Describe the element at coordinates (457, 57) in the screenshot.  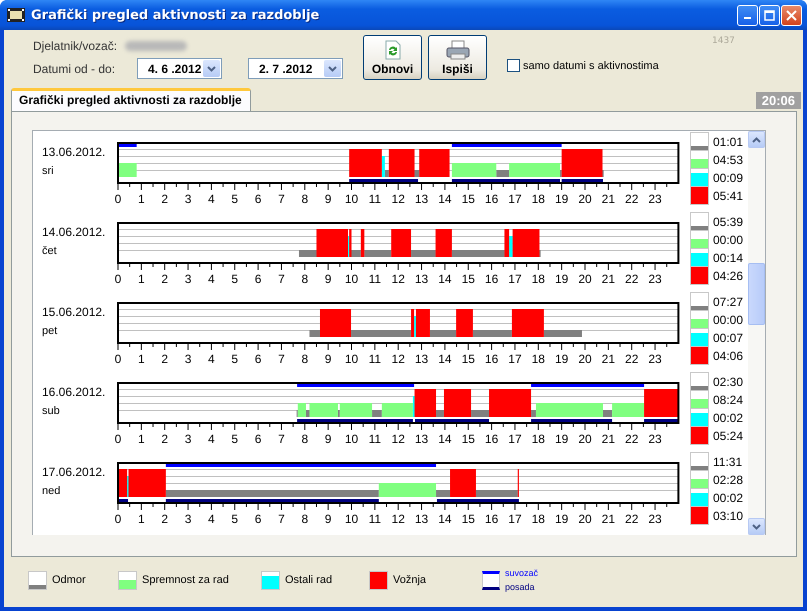
I see `print-button: Ispiši` at that location.